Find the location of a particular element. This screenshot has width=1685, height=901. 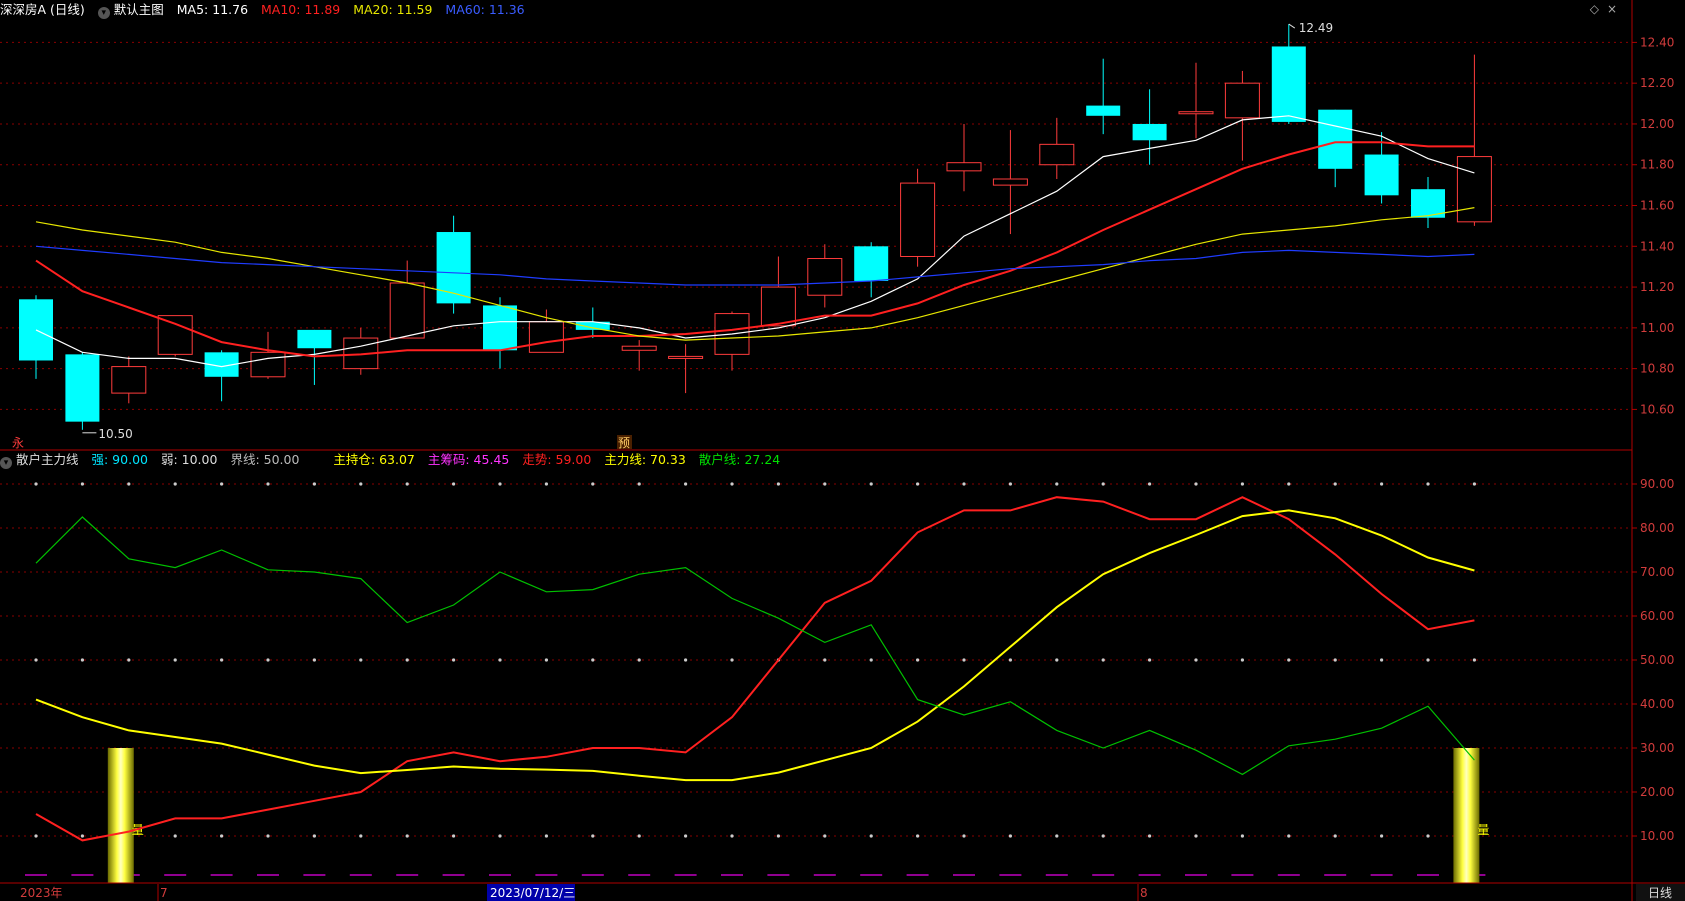

marker-mid: 预 is located at coordinates (624, 443).